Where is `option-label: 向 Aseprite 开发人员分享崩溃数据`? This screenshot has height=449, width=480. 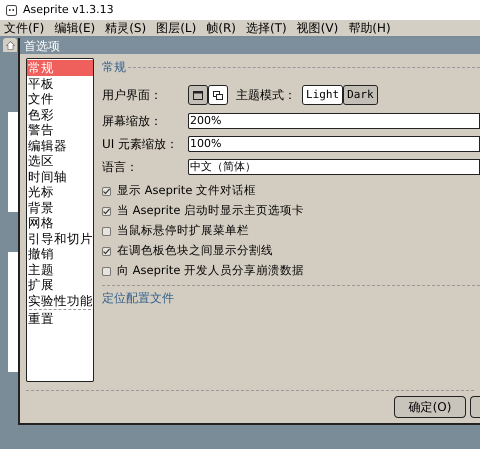 option-label: 向 Aseprite 开发人员分享崩溃数据 is located at coordinates (210, 271).